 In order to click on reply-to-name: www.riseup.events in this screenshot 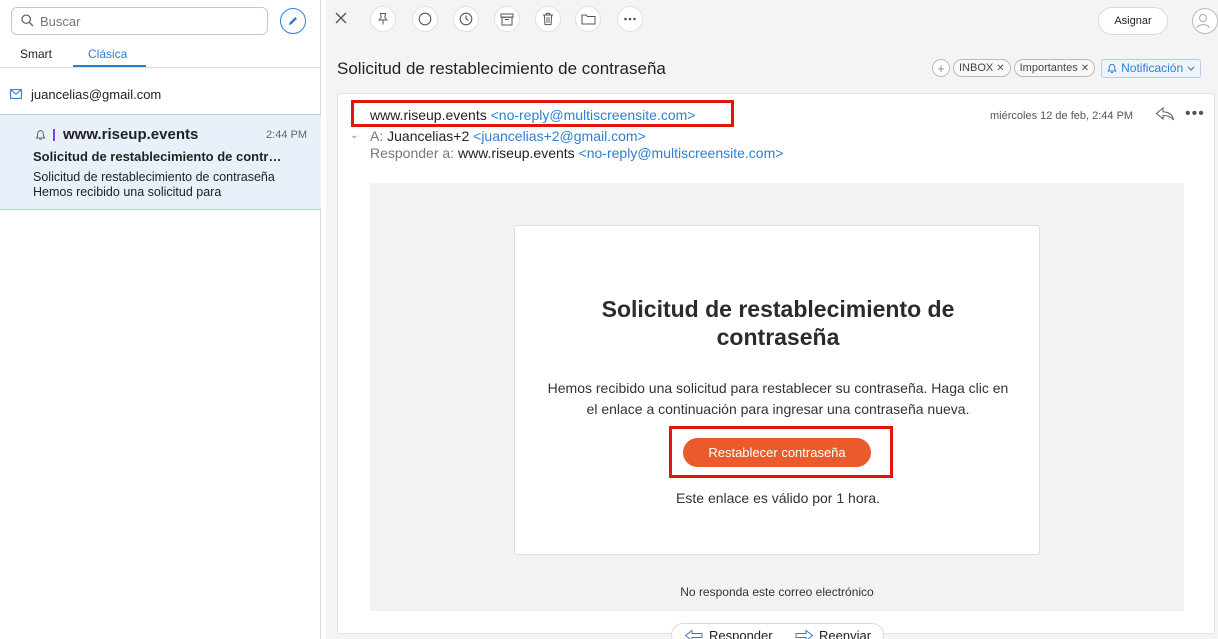, I will do `click(516, 153)`.